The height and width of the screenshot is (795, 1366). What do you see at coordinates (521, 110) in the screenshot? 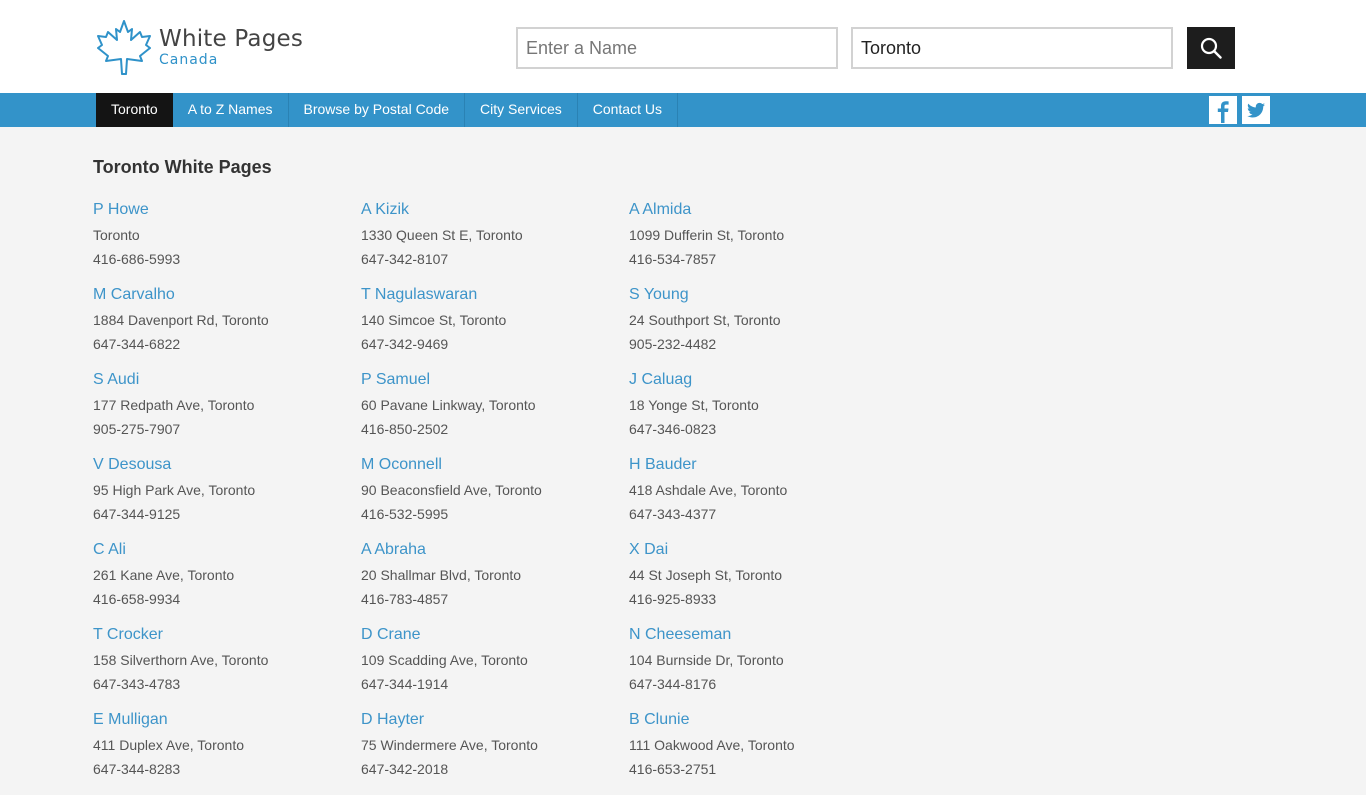
I see `nav-item-city-services: City Services` at bounding box center [521, 110].